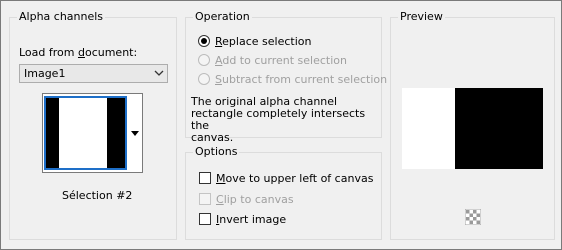 This screenshot has width=562, height=250. I want to click on chevron-down-icon, so click(159, 73).